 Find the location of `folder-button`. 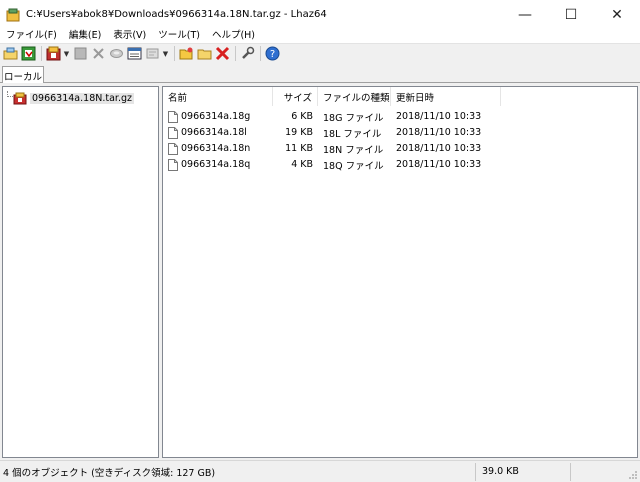

folder-button is located at coordinates (204, 53).